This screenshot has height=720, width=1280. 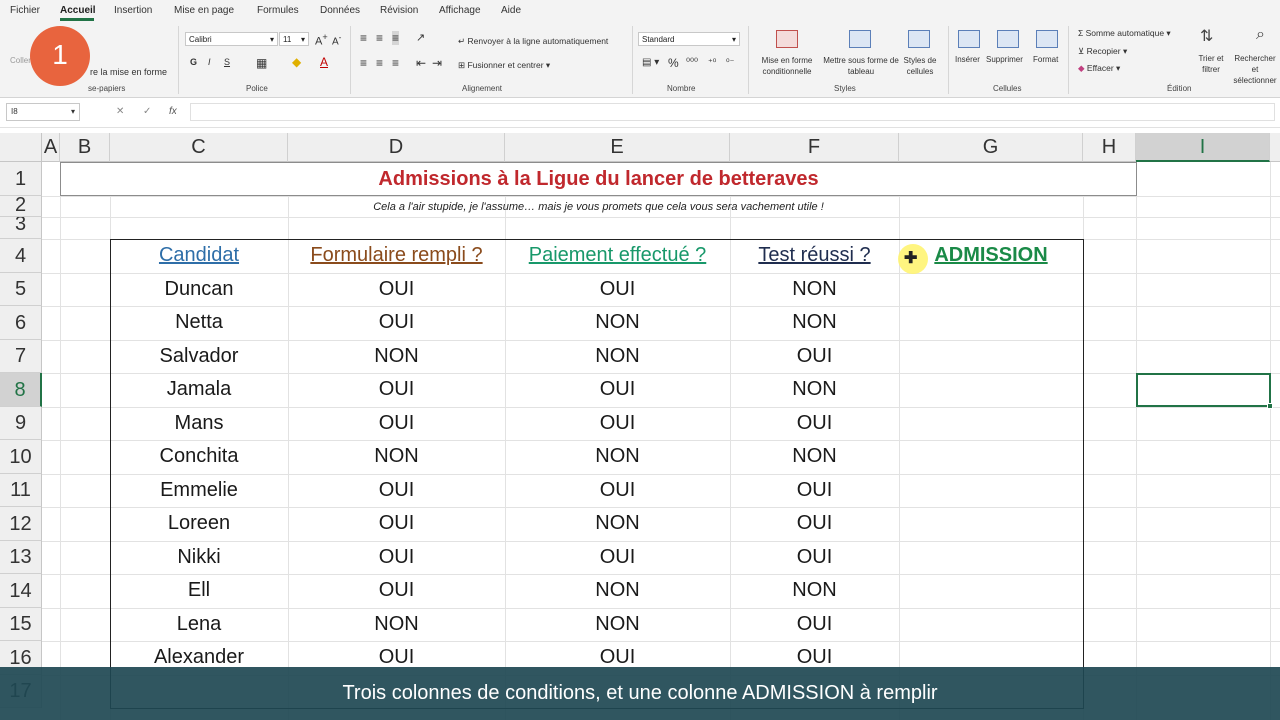 What do you see at coordinates (379, 63) in the screenshot?
I see `align-center-icon: ≡` at bounding box center [379, 63].